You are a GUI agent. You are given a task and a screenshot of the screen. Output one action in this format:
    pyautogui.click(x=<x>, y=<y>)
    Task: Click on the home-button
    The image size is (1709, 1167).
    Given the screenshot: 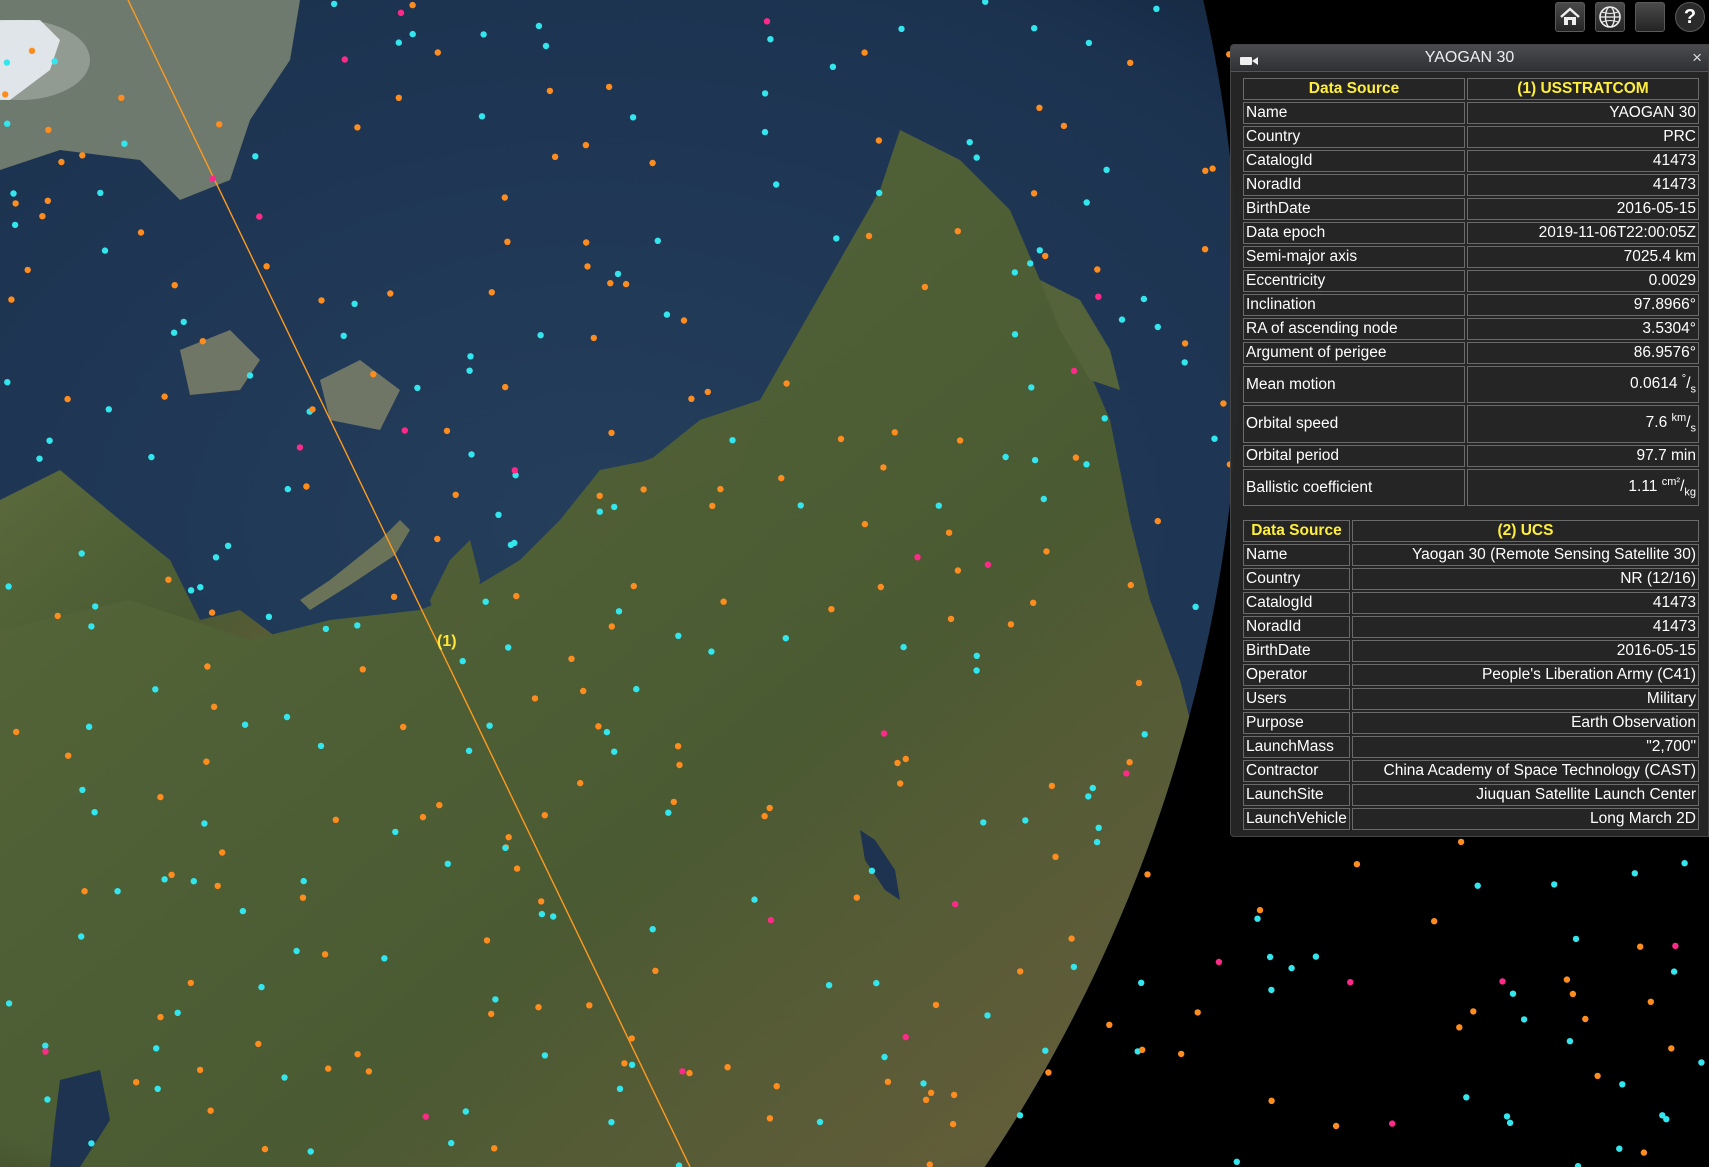 What is the action you would take?
    pyautogui.click(x=1570, y=17)
    